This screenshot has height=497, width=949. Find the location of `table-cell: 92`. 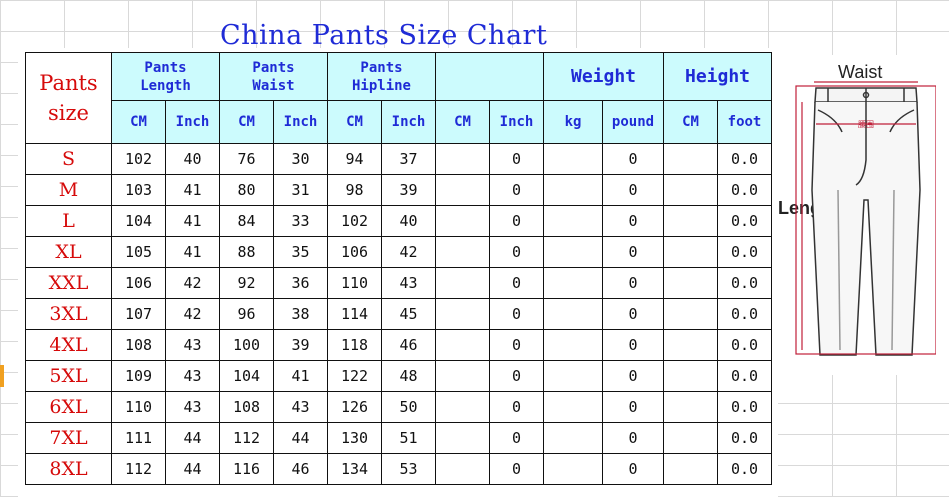

table-cell: 92 is located at coordinates (246, 283).